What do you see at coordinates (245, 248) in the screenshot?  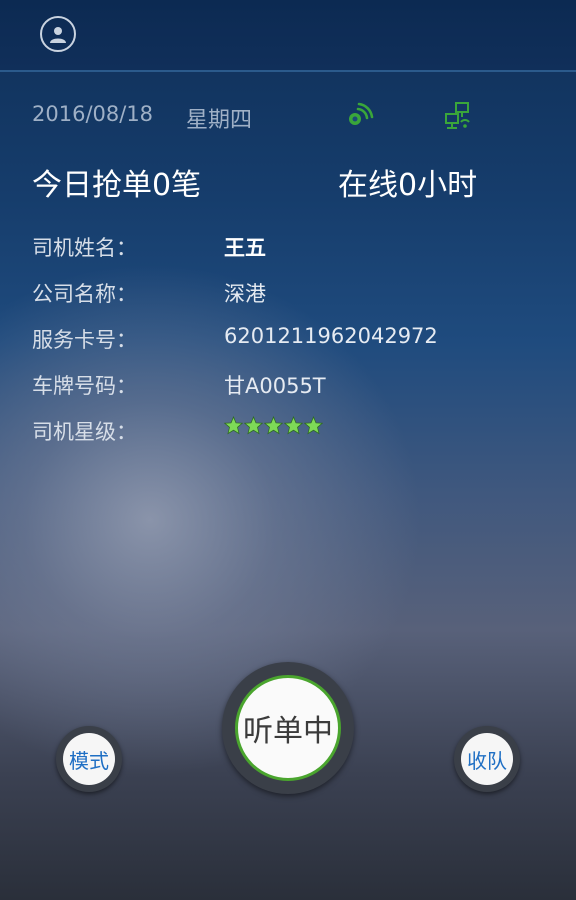 I see `driver-name-value: 王五` at bounding box center [245, 248].